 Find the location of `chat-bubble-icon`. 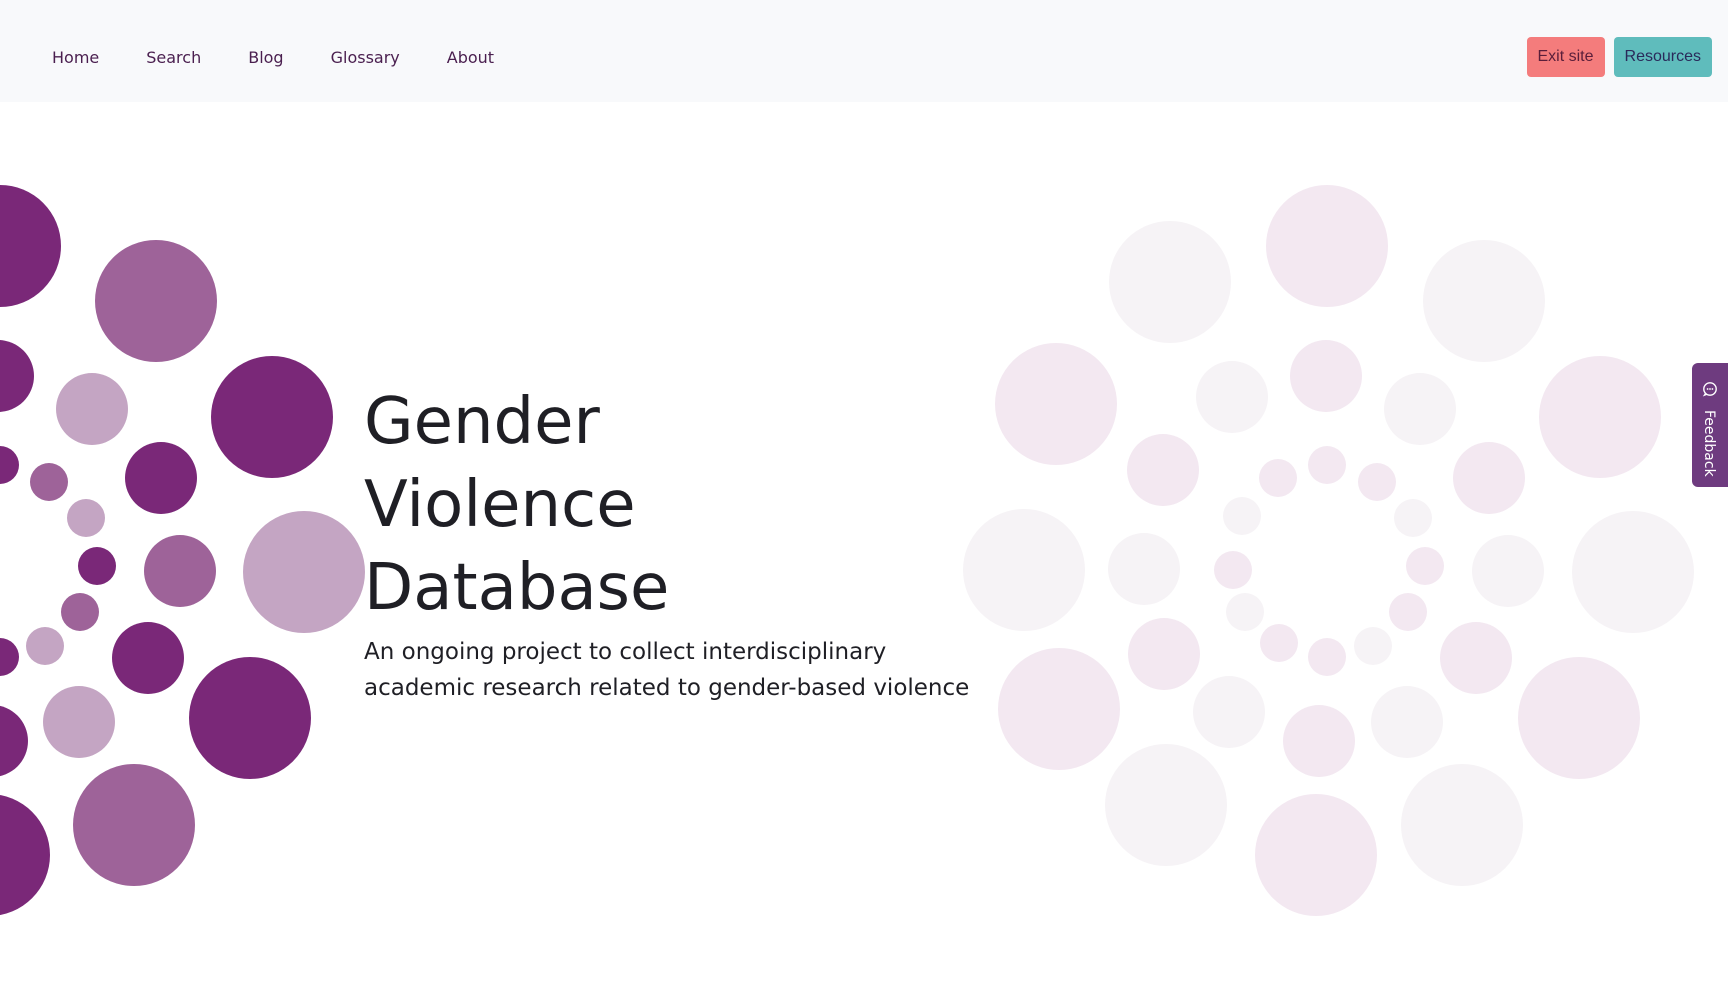

chat-bubble-icon is located at coordinates (1710, 391).